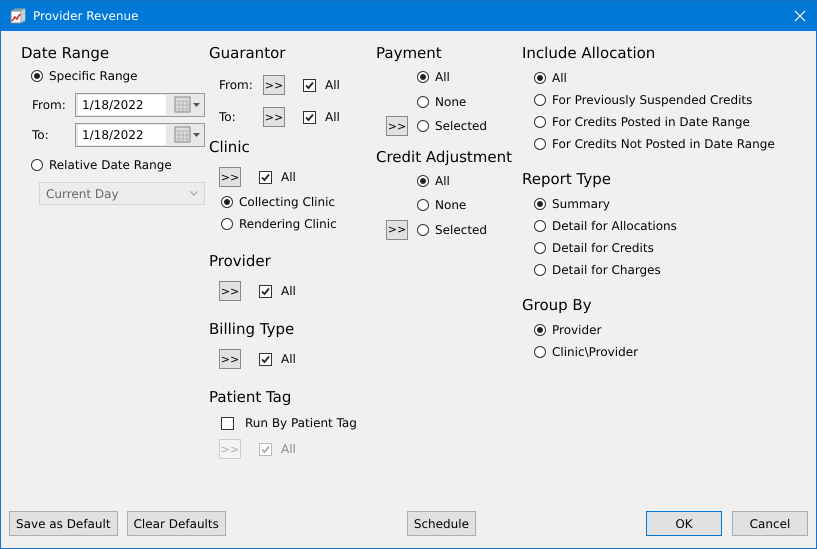 This screenshot has width=817, height=549. Describe the element at coordinates (250, 397) in the screenshot. I see `section-heading: Patient Tag` at that location.